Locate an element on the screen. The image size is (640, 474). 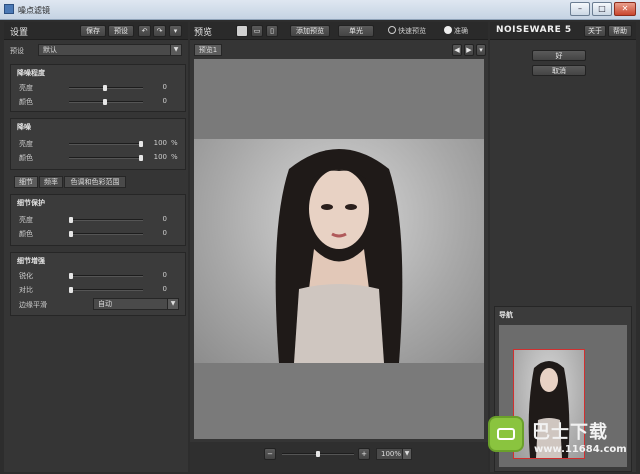
navigator-canvas is located at coordinates (563, 396).